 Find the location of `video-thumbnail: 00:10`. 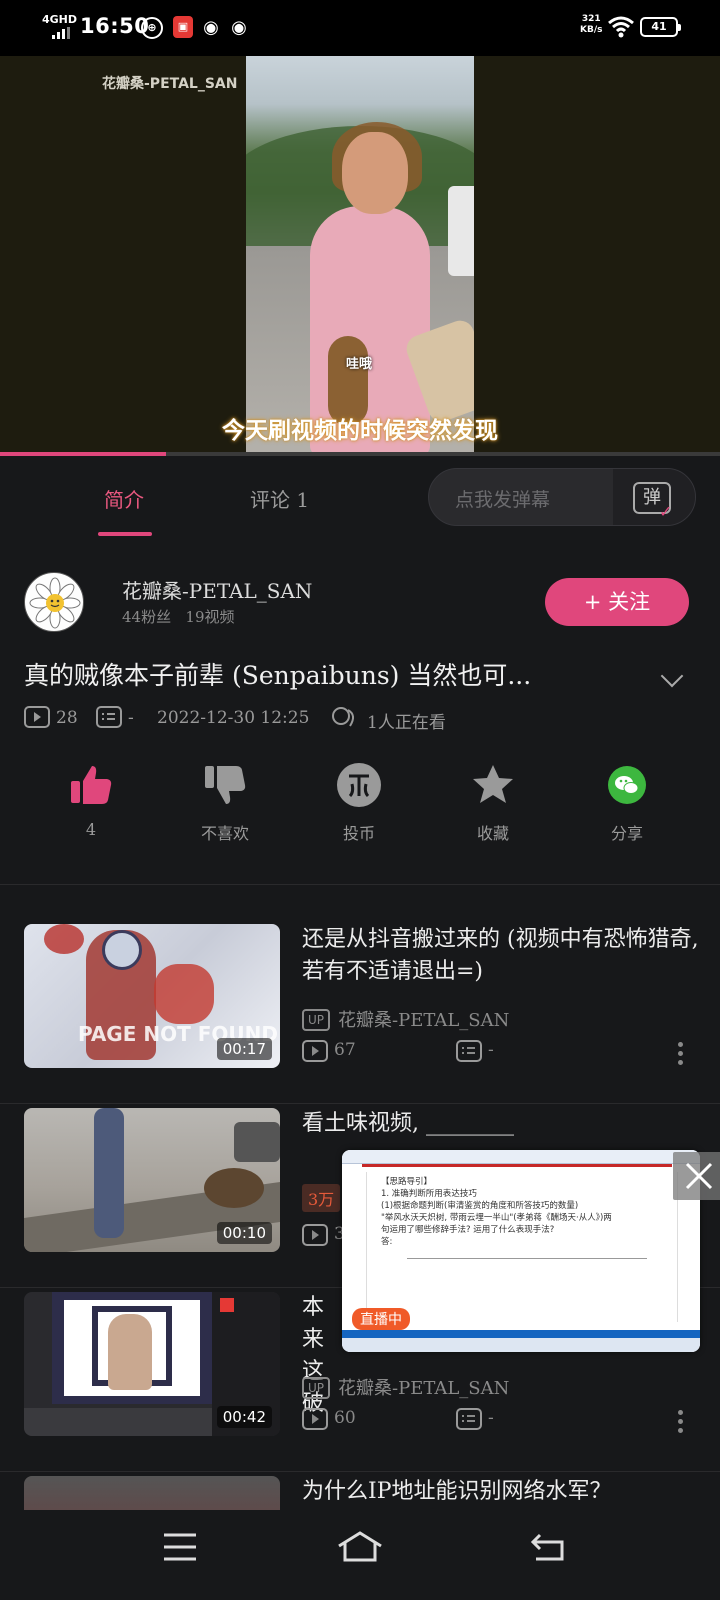

video-thumbnail: 00:10 is located at coordinates (152, 1180).